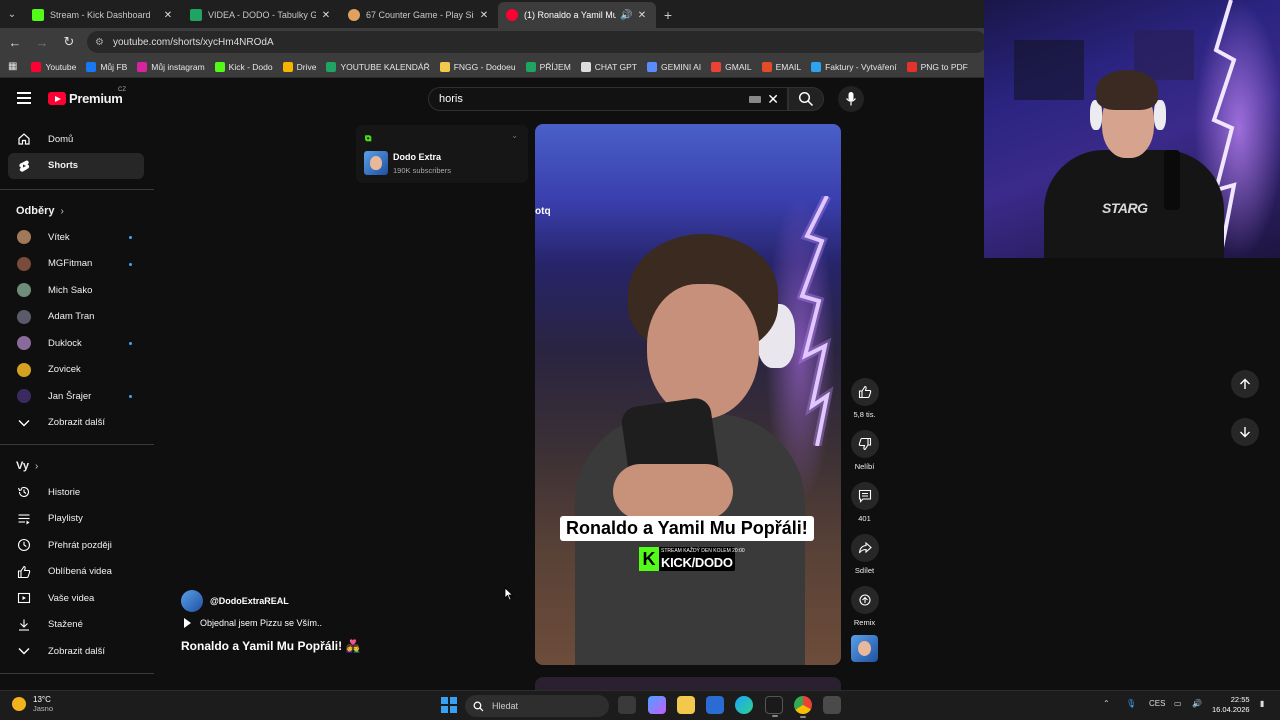  What do you see at coordinates (32, 704) in the screenshot?
I see `weather-widget: 13°C Jasno` at bounding box center [32, 704].